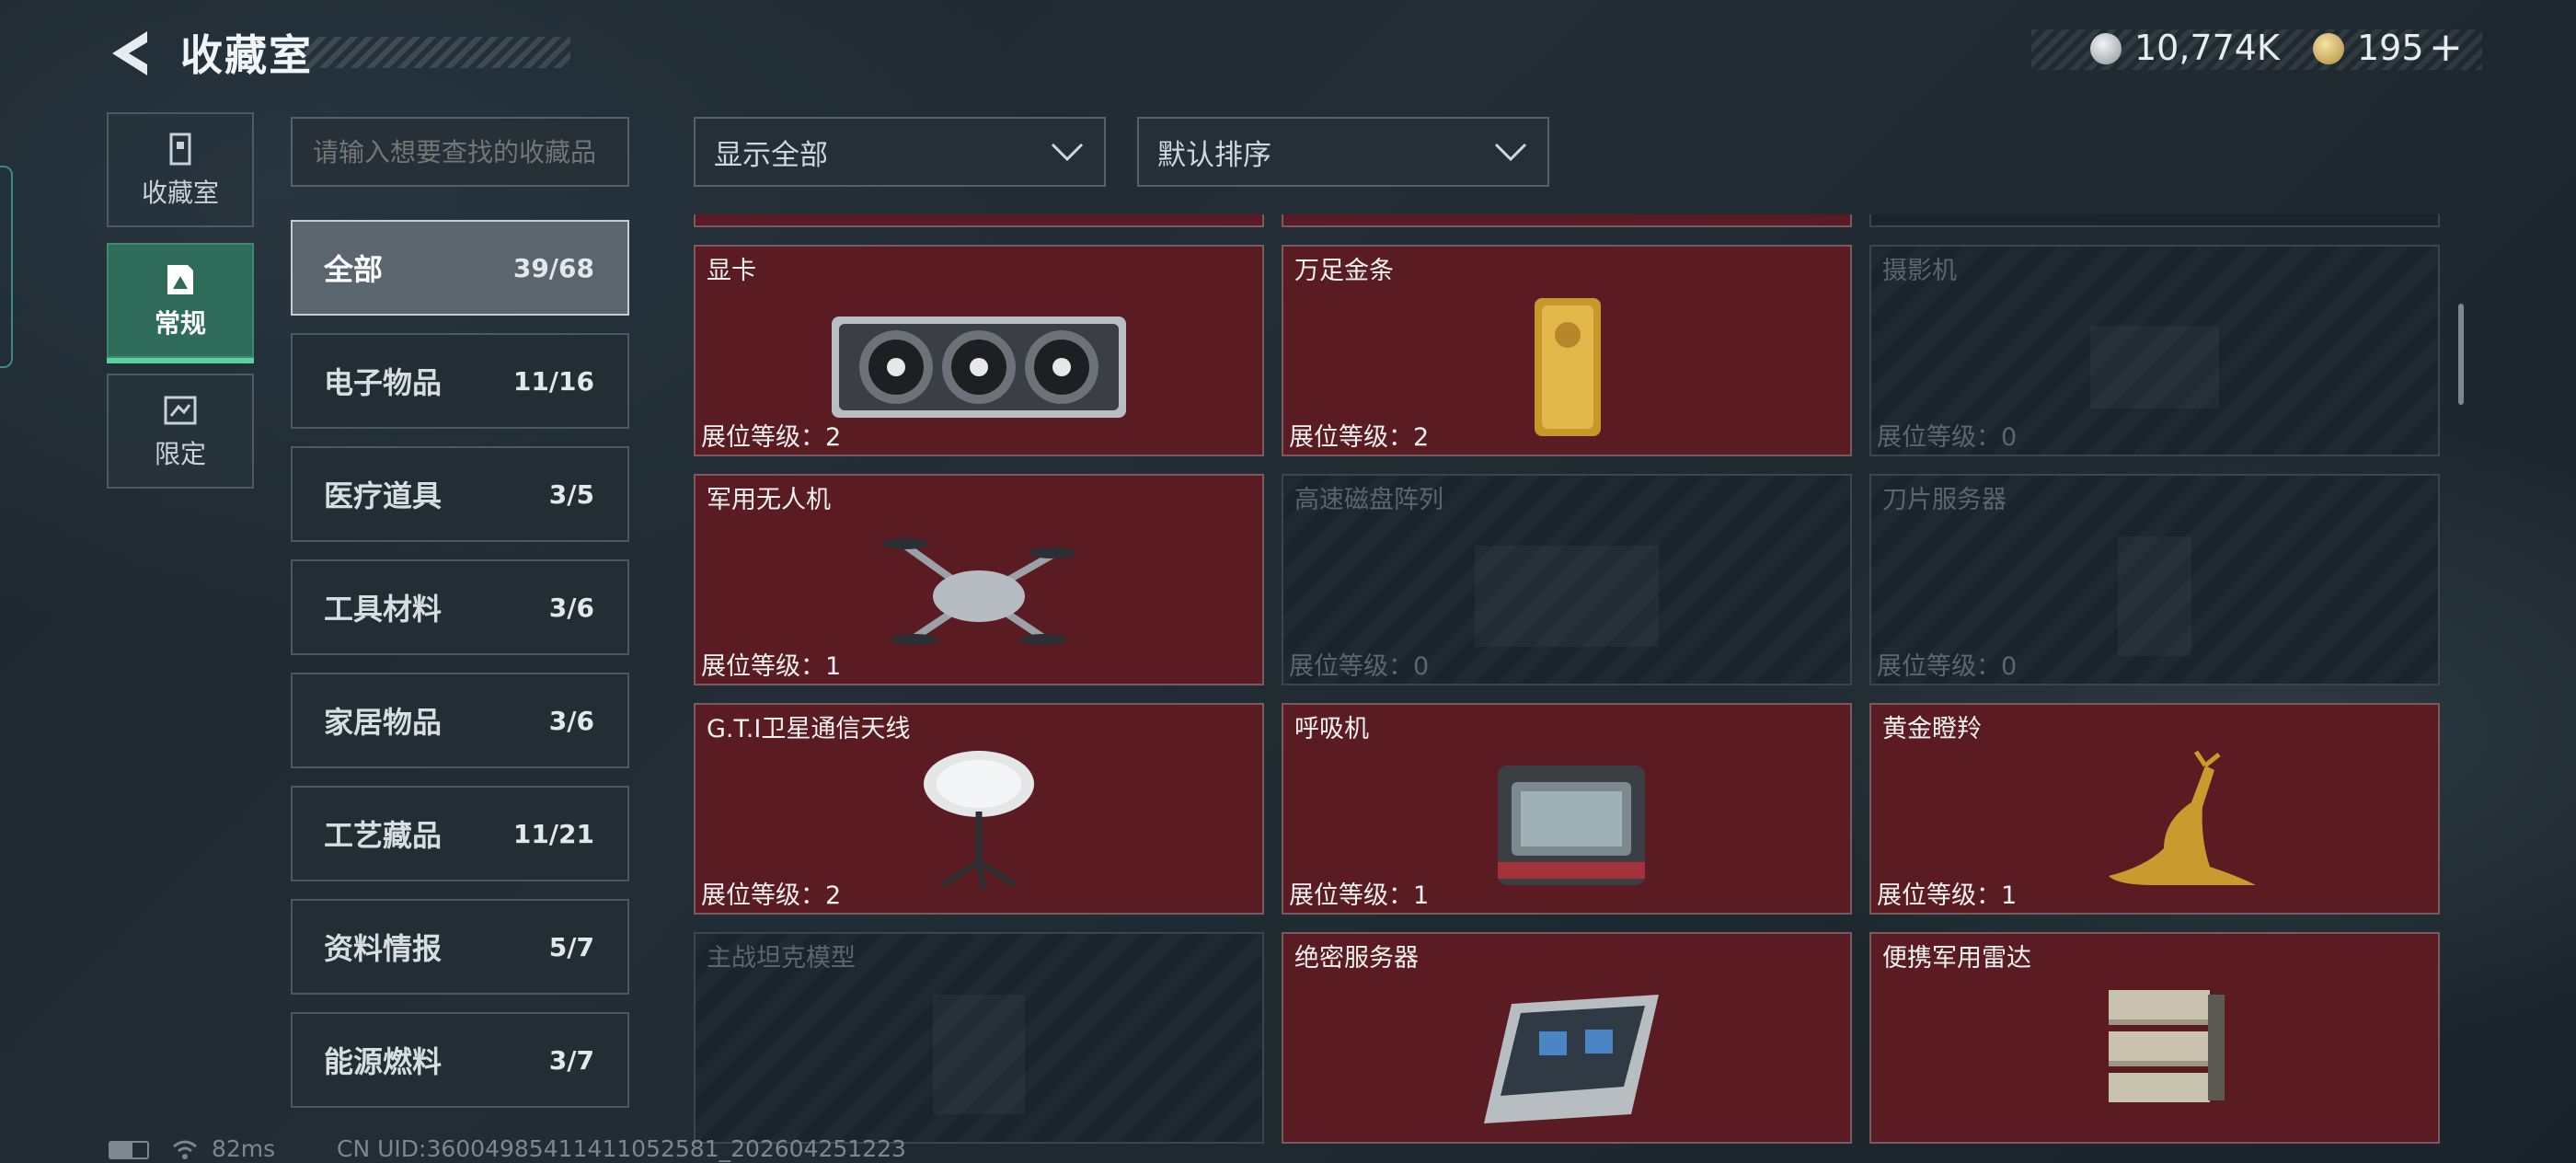  I want to click on item-name: 呼吸机, so click(1331, 729).